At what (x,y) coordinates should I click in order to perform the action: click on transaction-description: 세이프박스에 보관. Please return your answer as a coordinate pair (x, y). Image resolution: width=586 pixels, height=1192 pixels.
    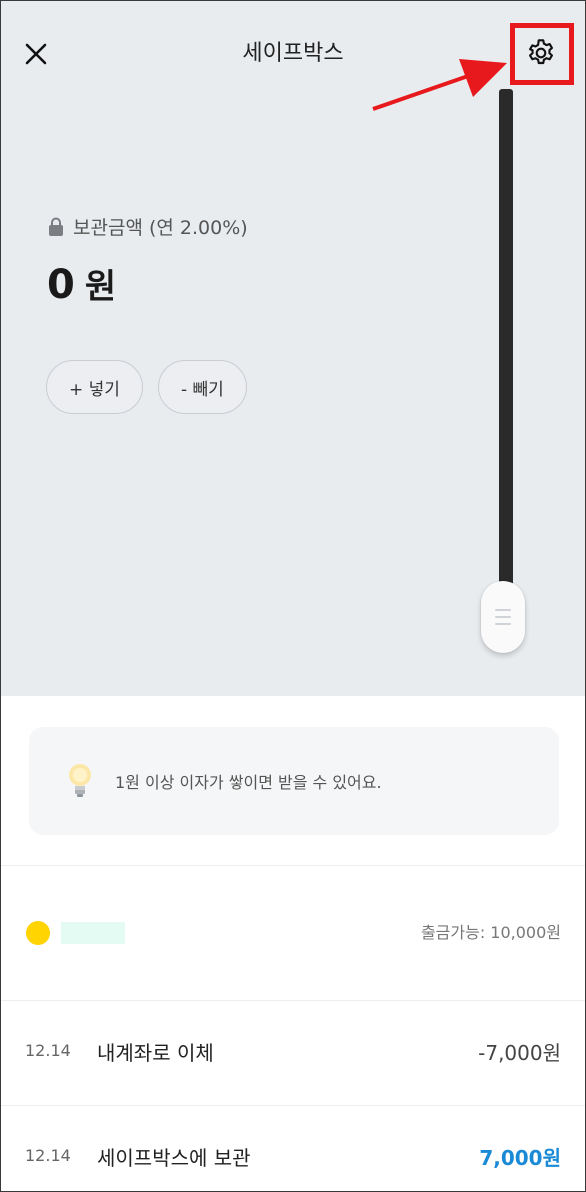
    Looking at the image, I should click on (174, 1158).